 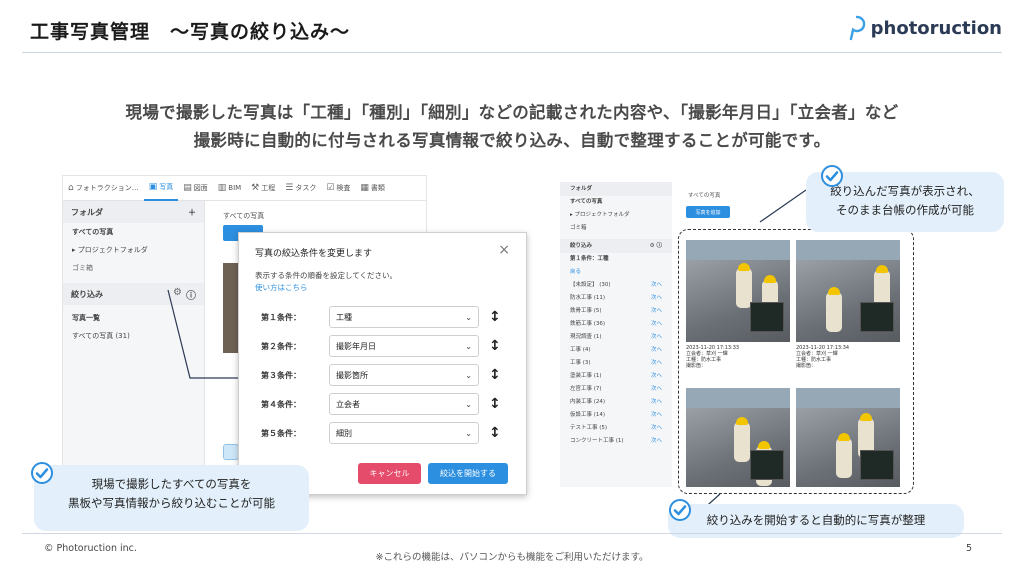 What do you see at coordinates (171, 503) in the screenshot?
I see `callout-left-line2: 黒板や写真情報から絞り込むことが可能` at bounding box center [171, 503].